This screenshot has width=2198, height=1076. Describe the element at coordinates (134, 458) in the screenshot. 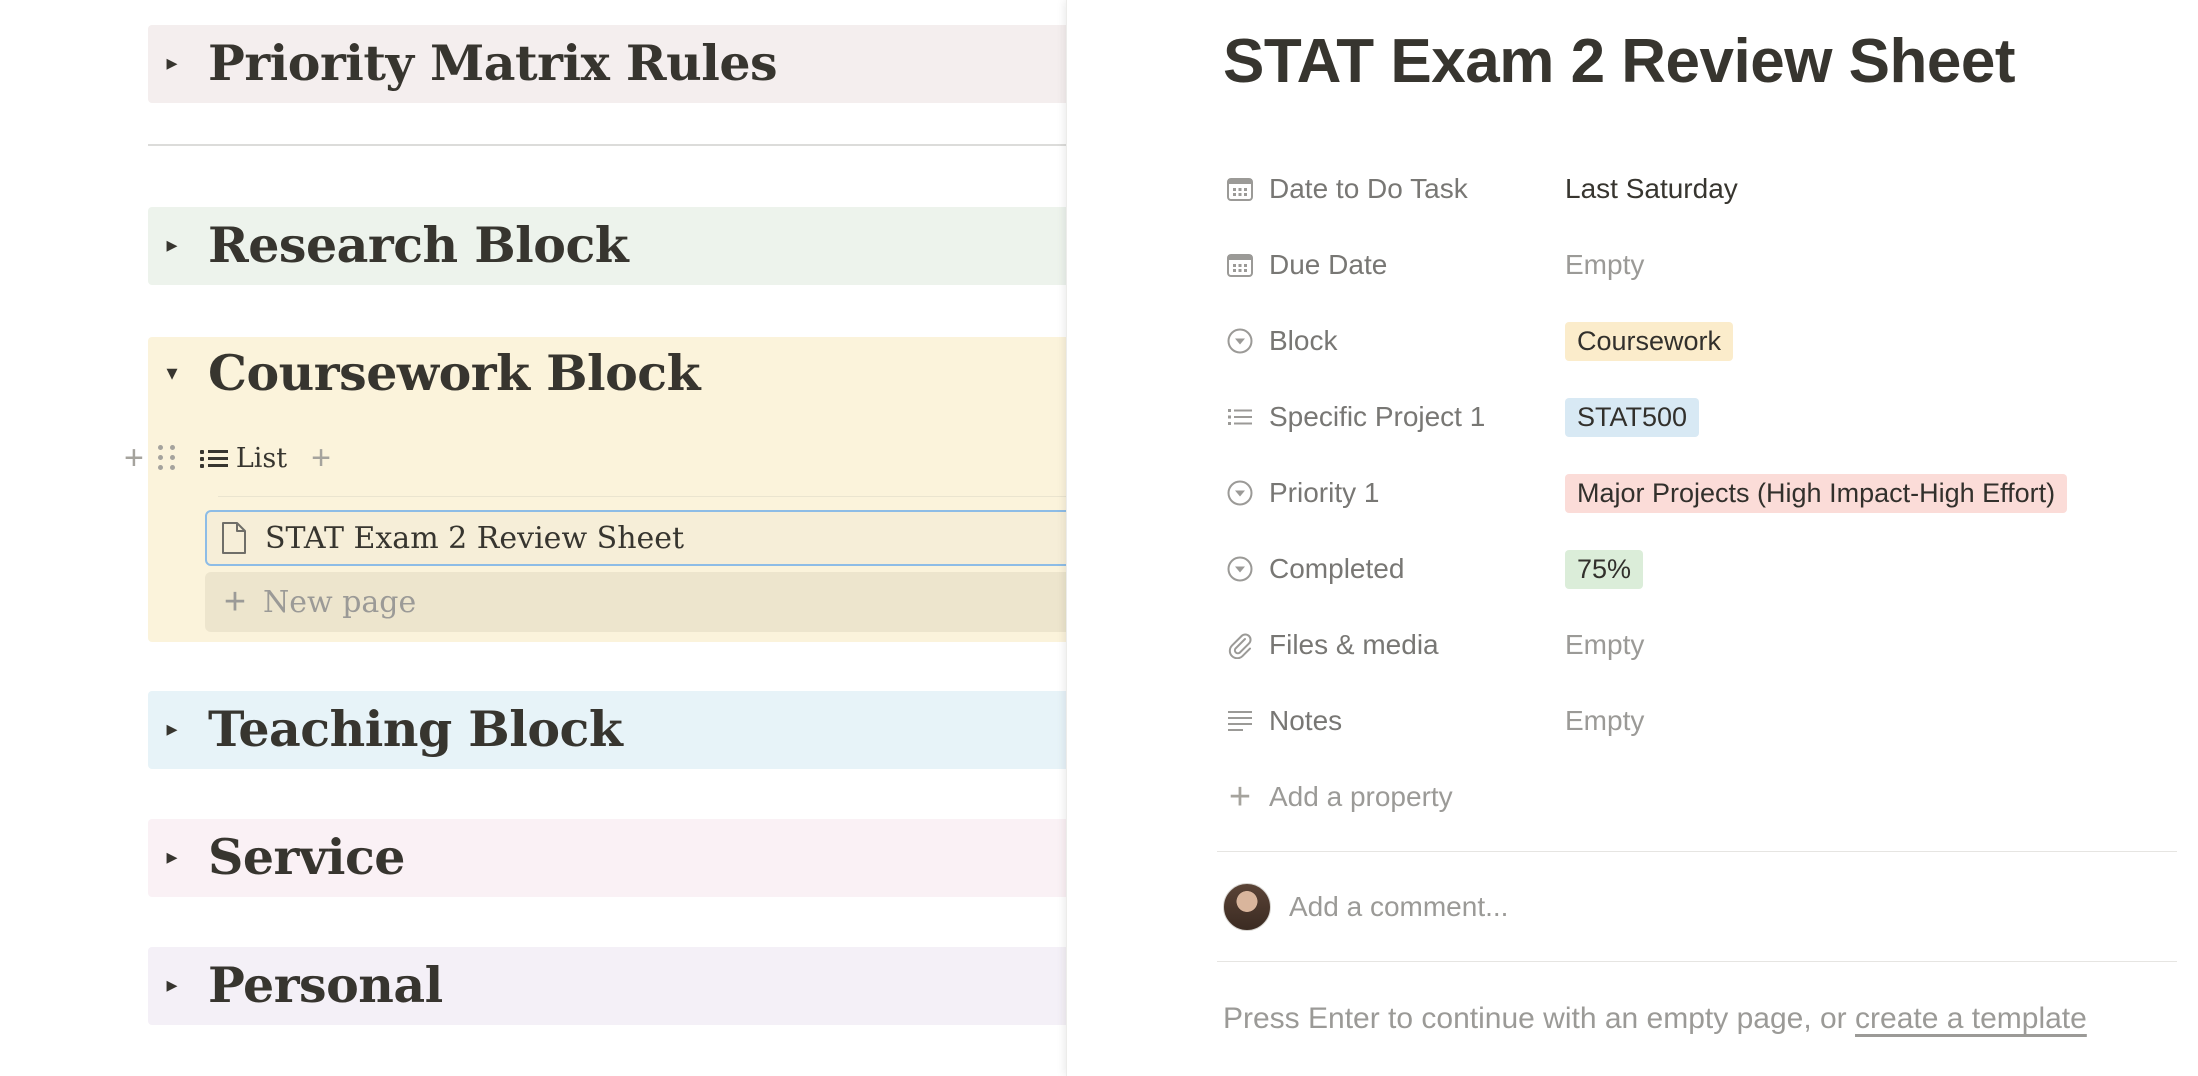

I see `add-block-icon: +` at that location.